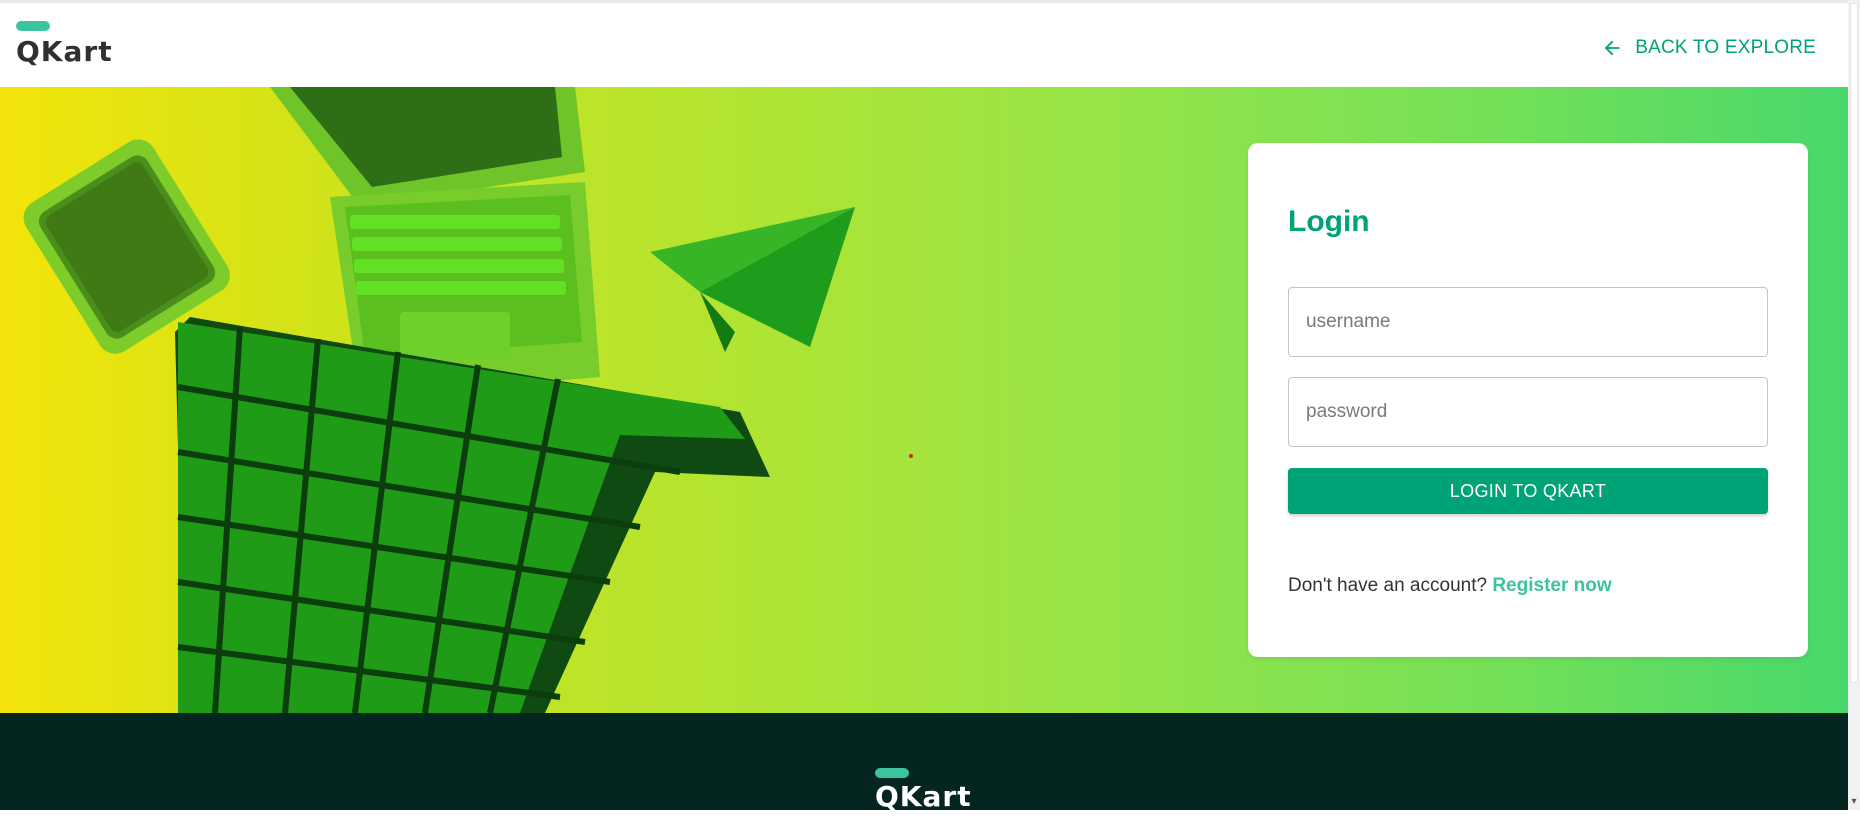  What do you see at coordinates (1854, 343) in the screenshot?
I see `scrollbar-thumb` at bounding box center [1854, 343].